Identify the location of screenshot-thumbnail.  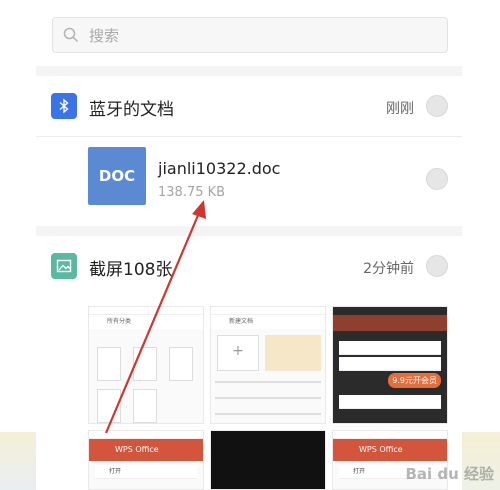
(268, 460).